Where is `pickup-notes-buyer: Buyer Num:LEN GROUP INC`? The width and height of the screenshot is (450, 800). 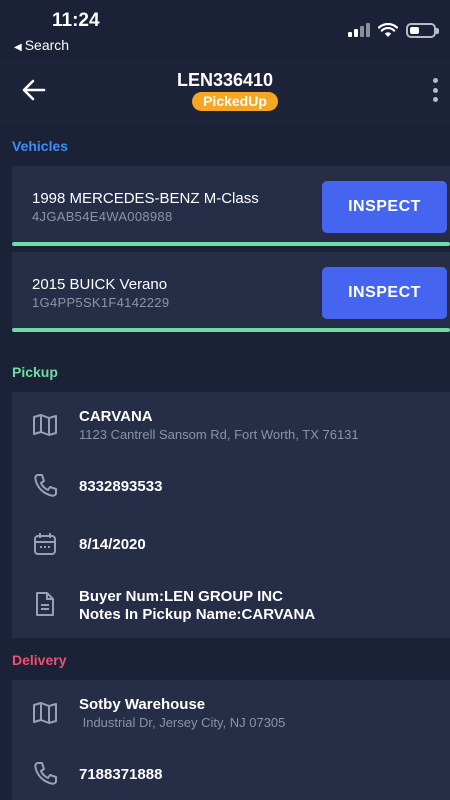
pickup-notes-buyer: Buyer Num:LEN GROUP INC is located at coordinates (181, 596).